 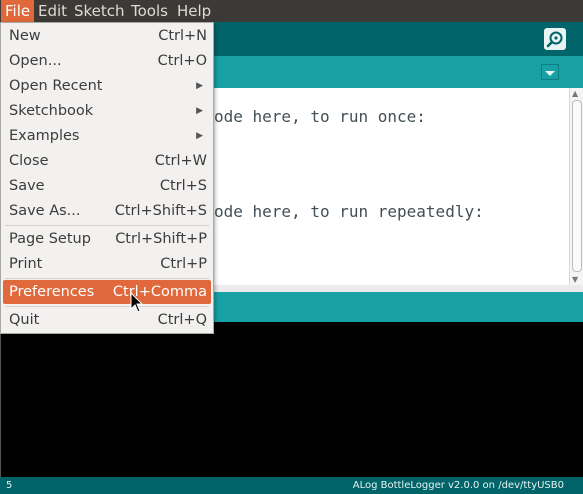 I want to click on menu-item-shortcut: Ctrl+Shift+S, so click(x=160, y=211).